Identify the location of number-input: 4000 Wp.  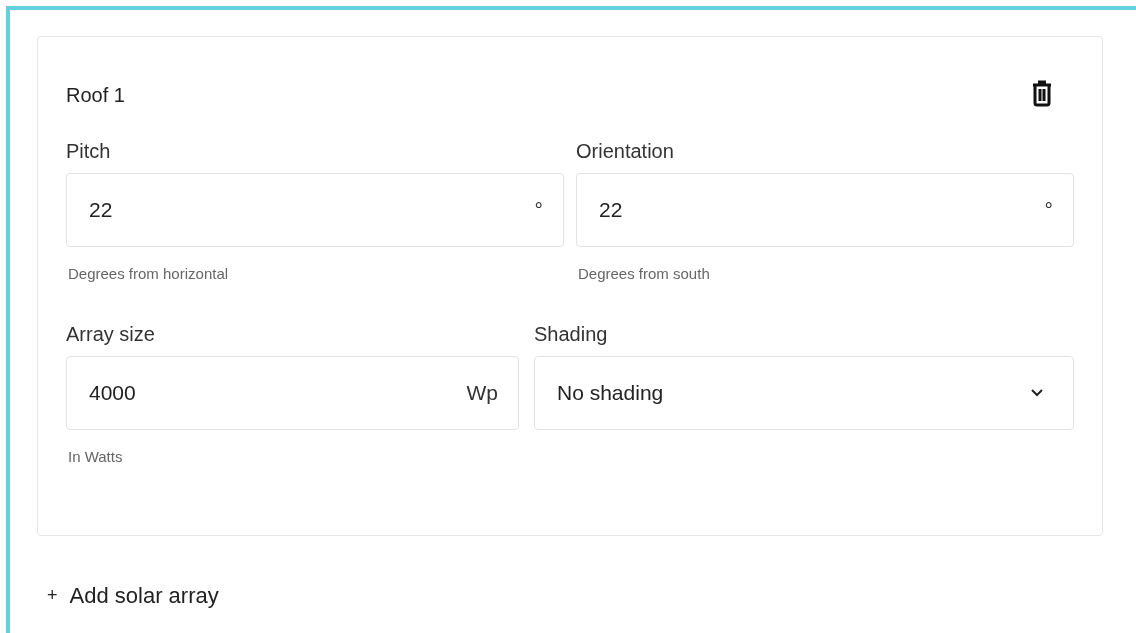
(292, 392).